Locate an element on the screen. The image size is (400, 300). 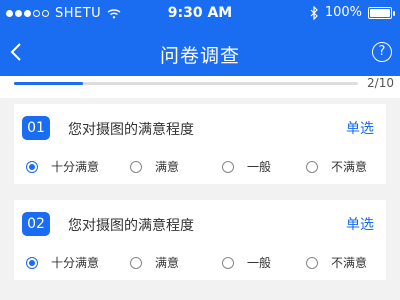
question-number: 01 is located at coordinates (36, 128).